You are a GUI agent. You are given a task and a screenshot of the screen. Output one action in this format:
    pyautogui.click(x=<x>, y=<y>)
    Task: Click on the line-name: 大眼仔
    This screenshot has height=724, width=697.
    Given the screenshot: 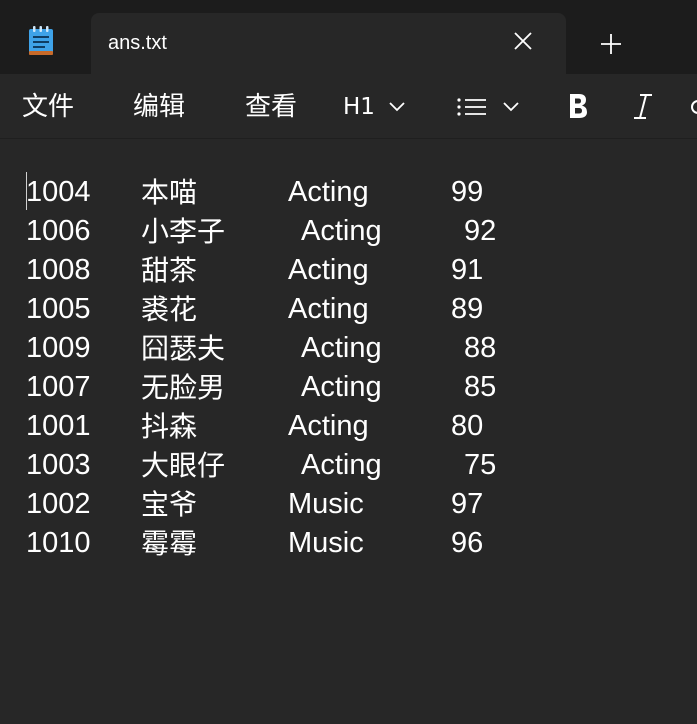 What is the action you would take?
    pyautogui.click(x=183, y=465)
    